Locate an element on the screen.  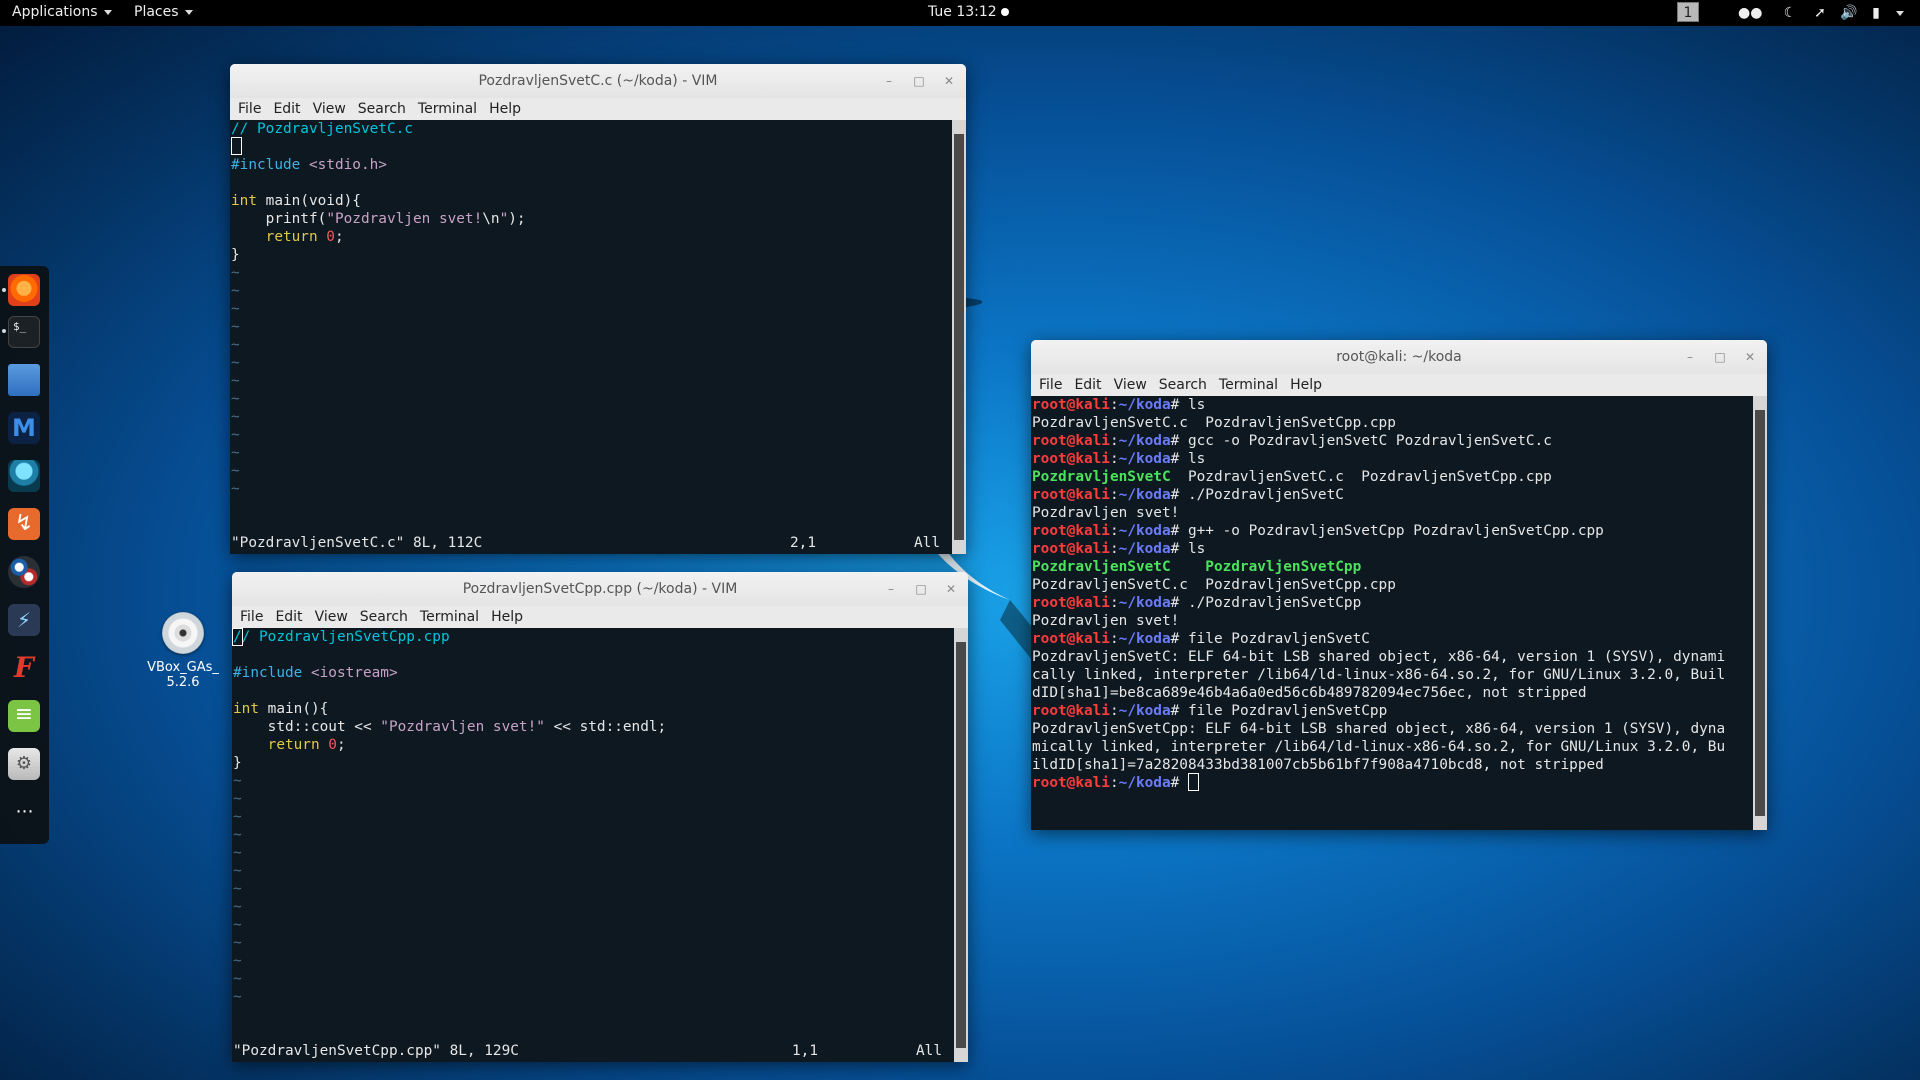
metasploit-icon: M is located at coordinates (24, 428).